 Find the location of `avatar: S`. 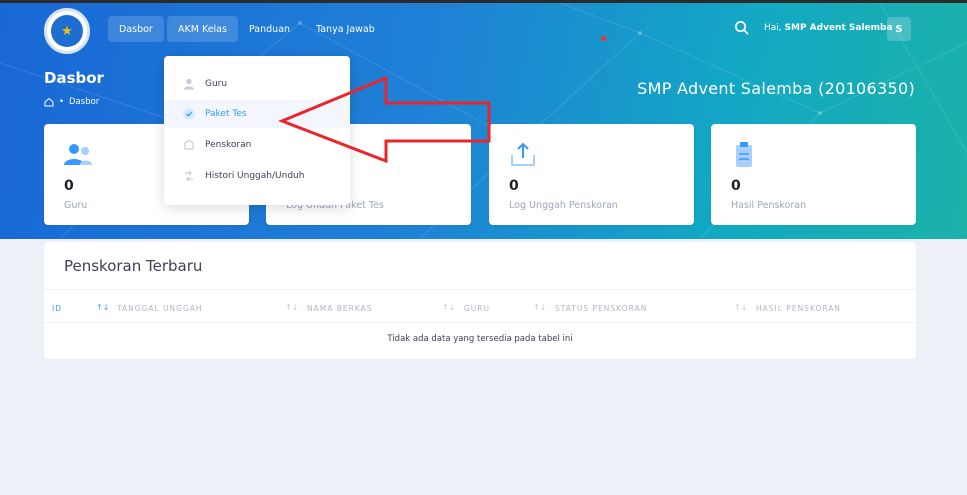

avatar: S is located at coordinates (899, 29).